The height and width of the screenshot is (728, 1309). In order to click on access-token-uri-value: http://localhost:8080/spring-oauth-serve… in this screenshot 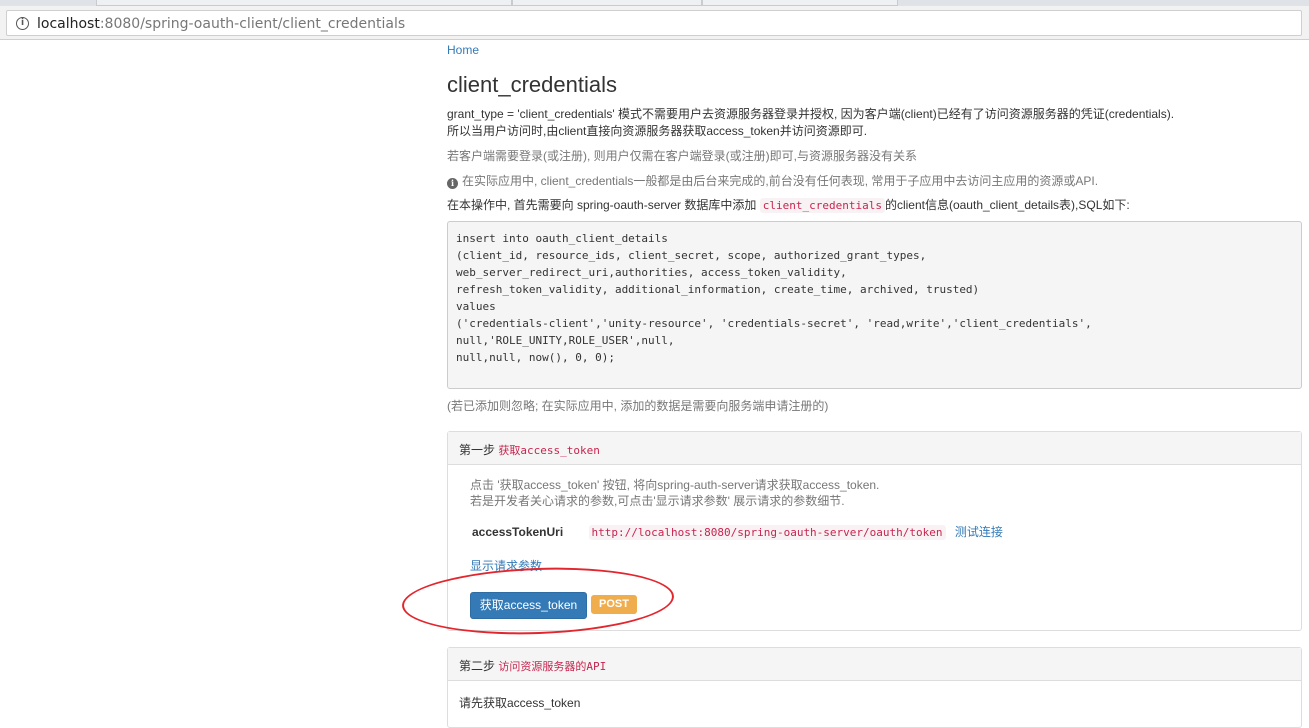, I will do `click(767, 532)`.